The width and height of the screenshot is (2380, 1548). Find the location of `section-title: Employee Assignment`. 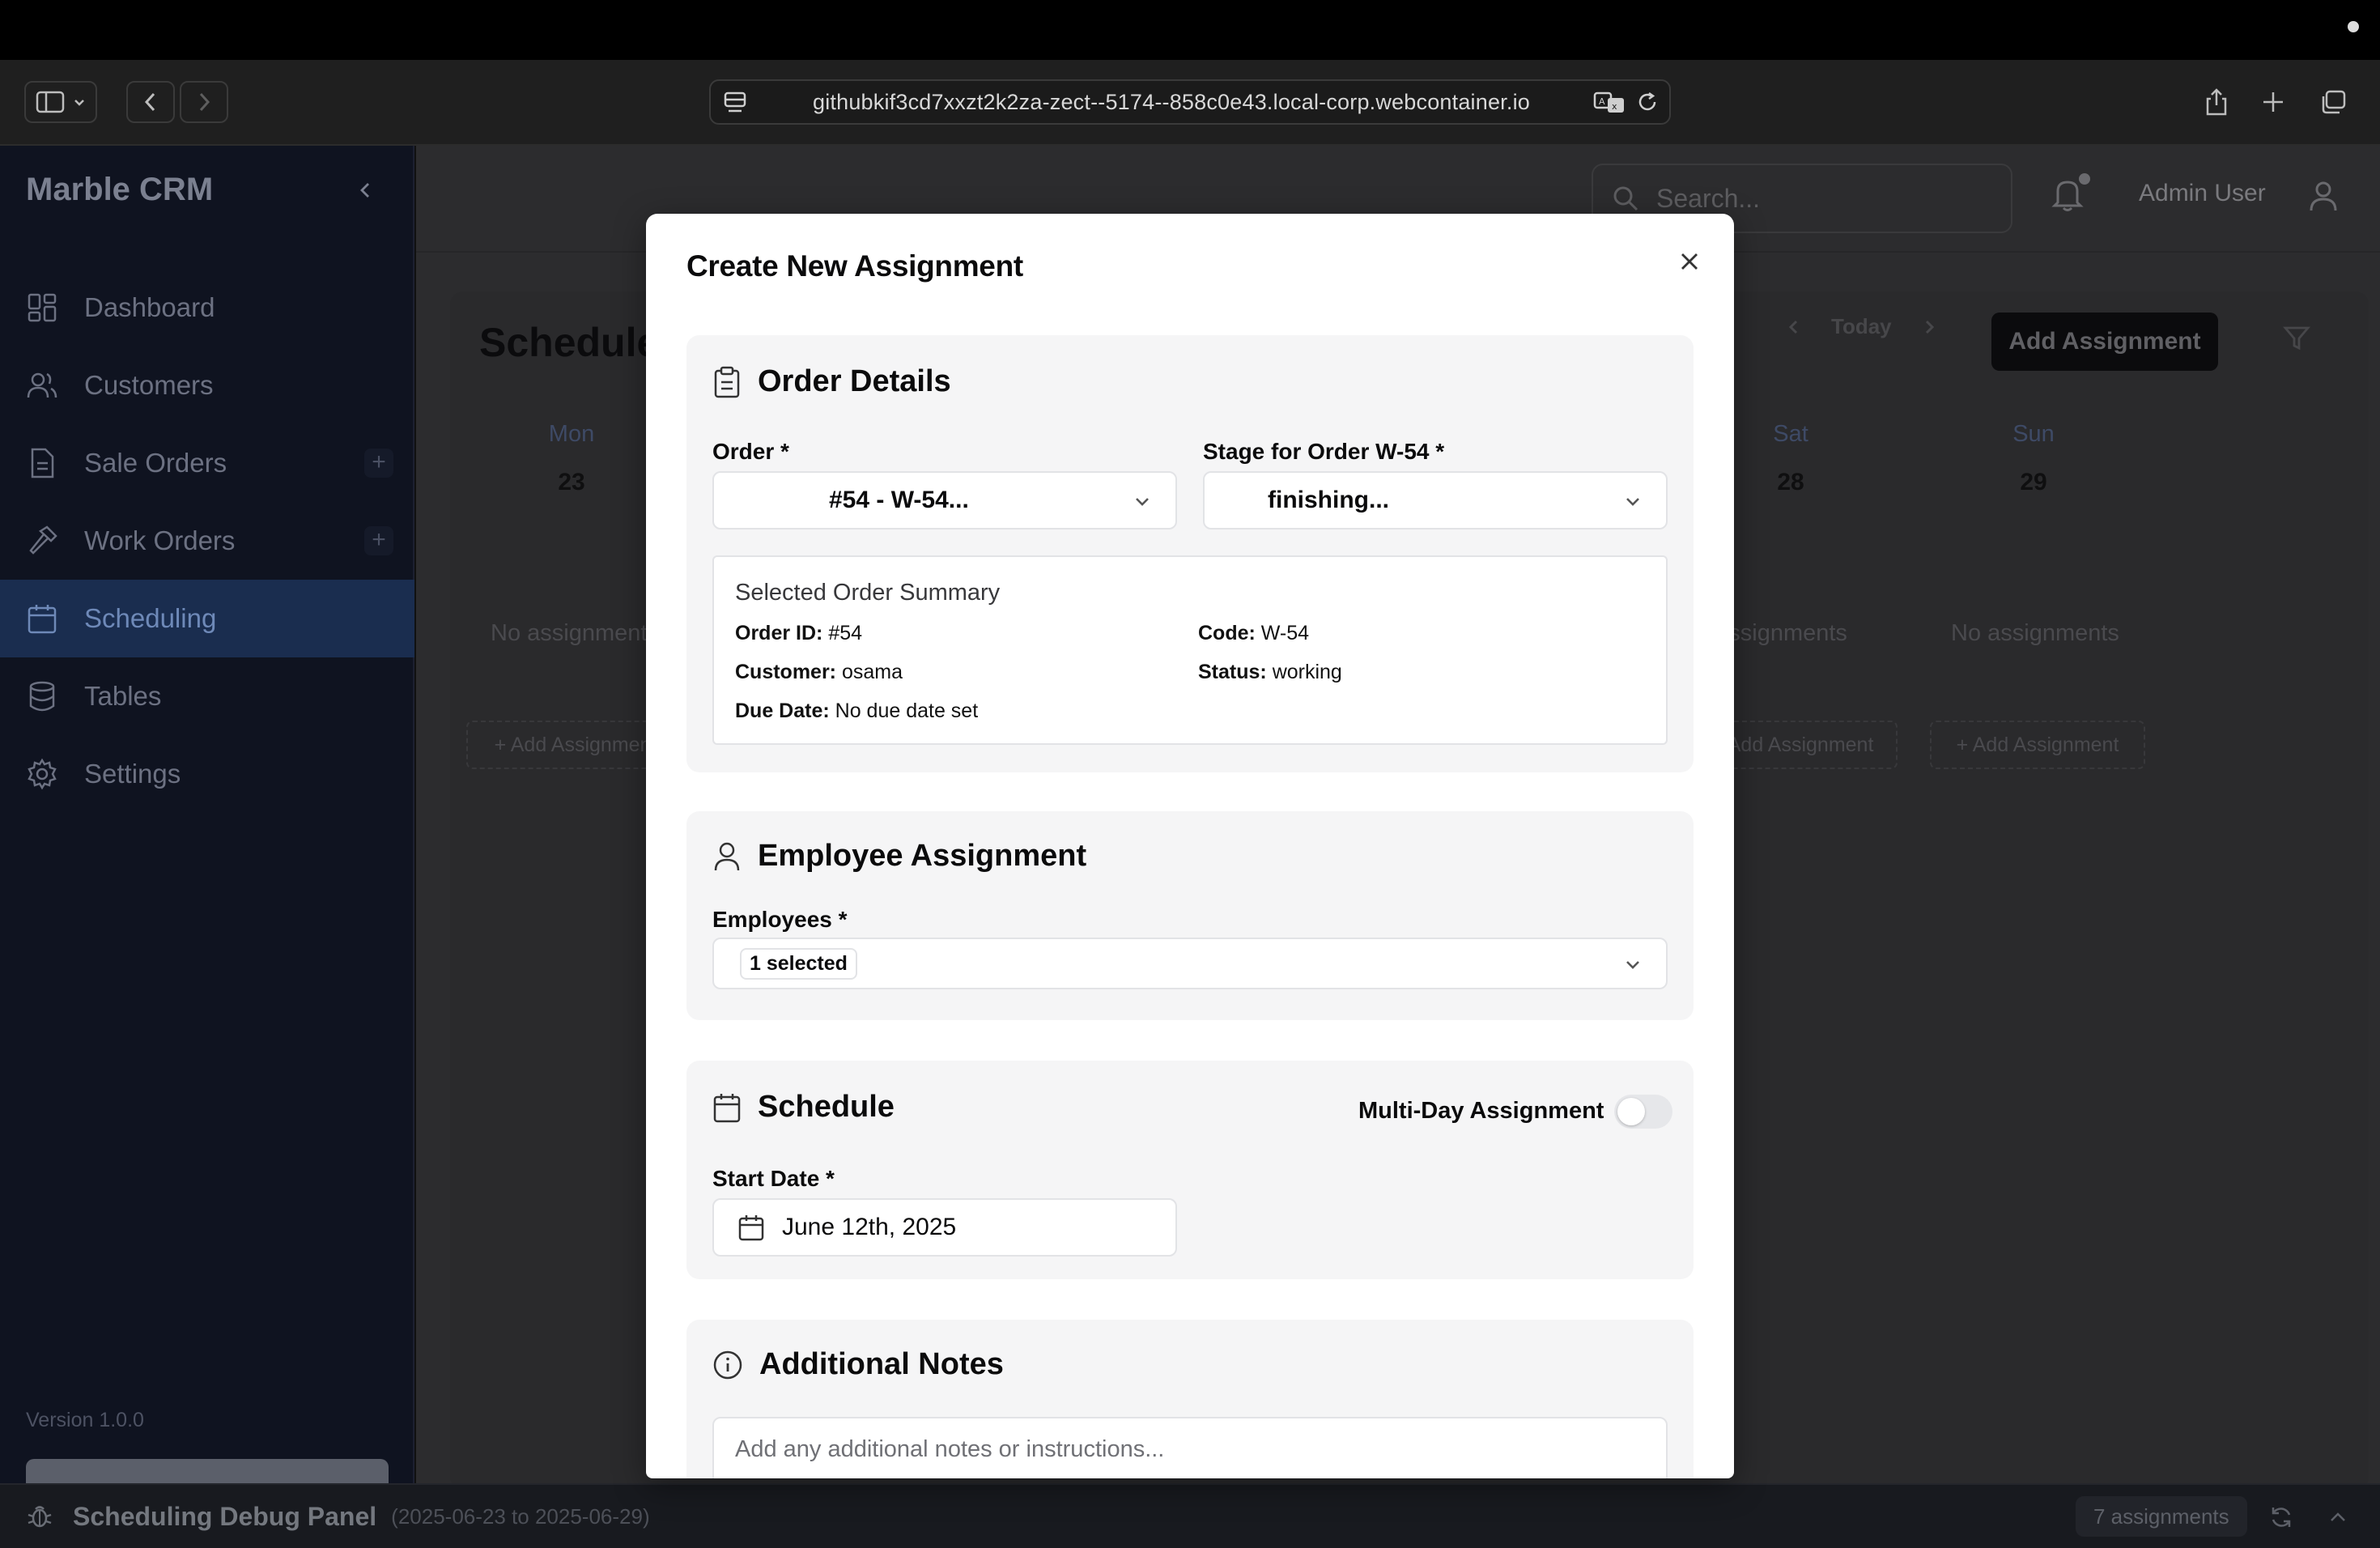

section-title: Employee Assignment is located at coordinates (922, 856).